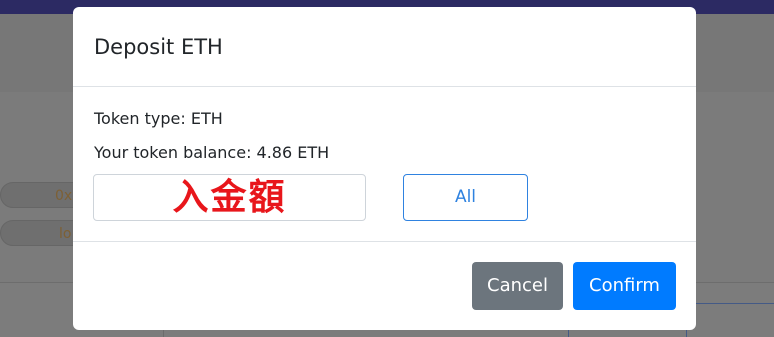 The height and width of the screenshot is (337, 774). Describe the element at coordinates (624, 286) in the screenshot. I see `confirm-button: Confirm` at that location.